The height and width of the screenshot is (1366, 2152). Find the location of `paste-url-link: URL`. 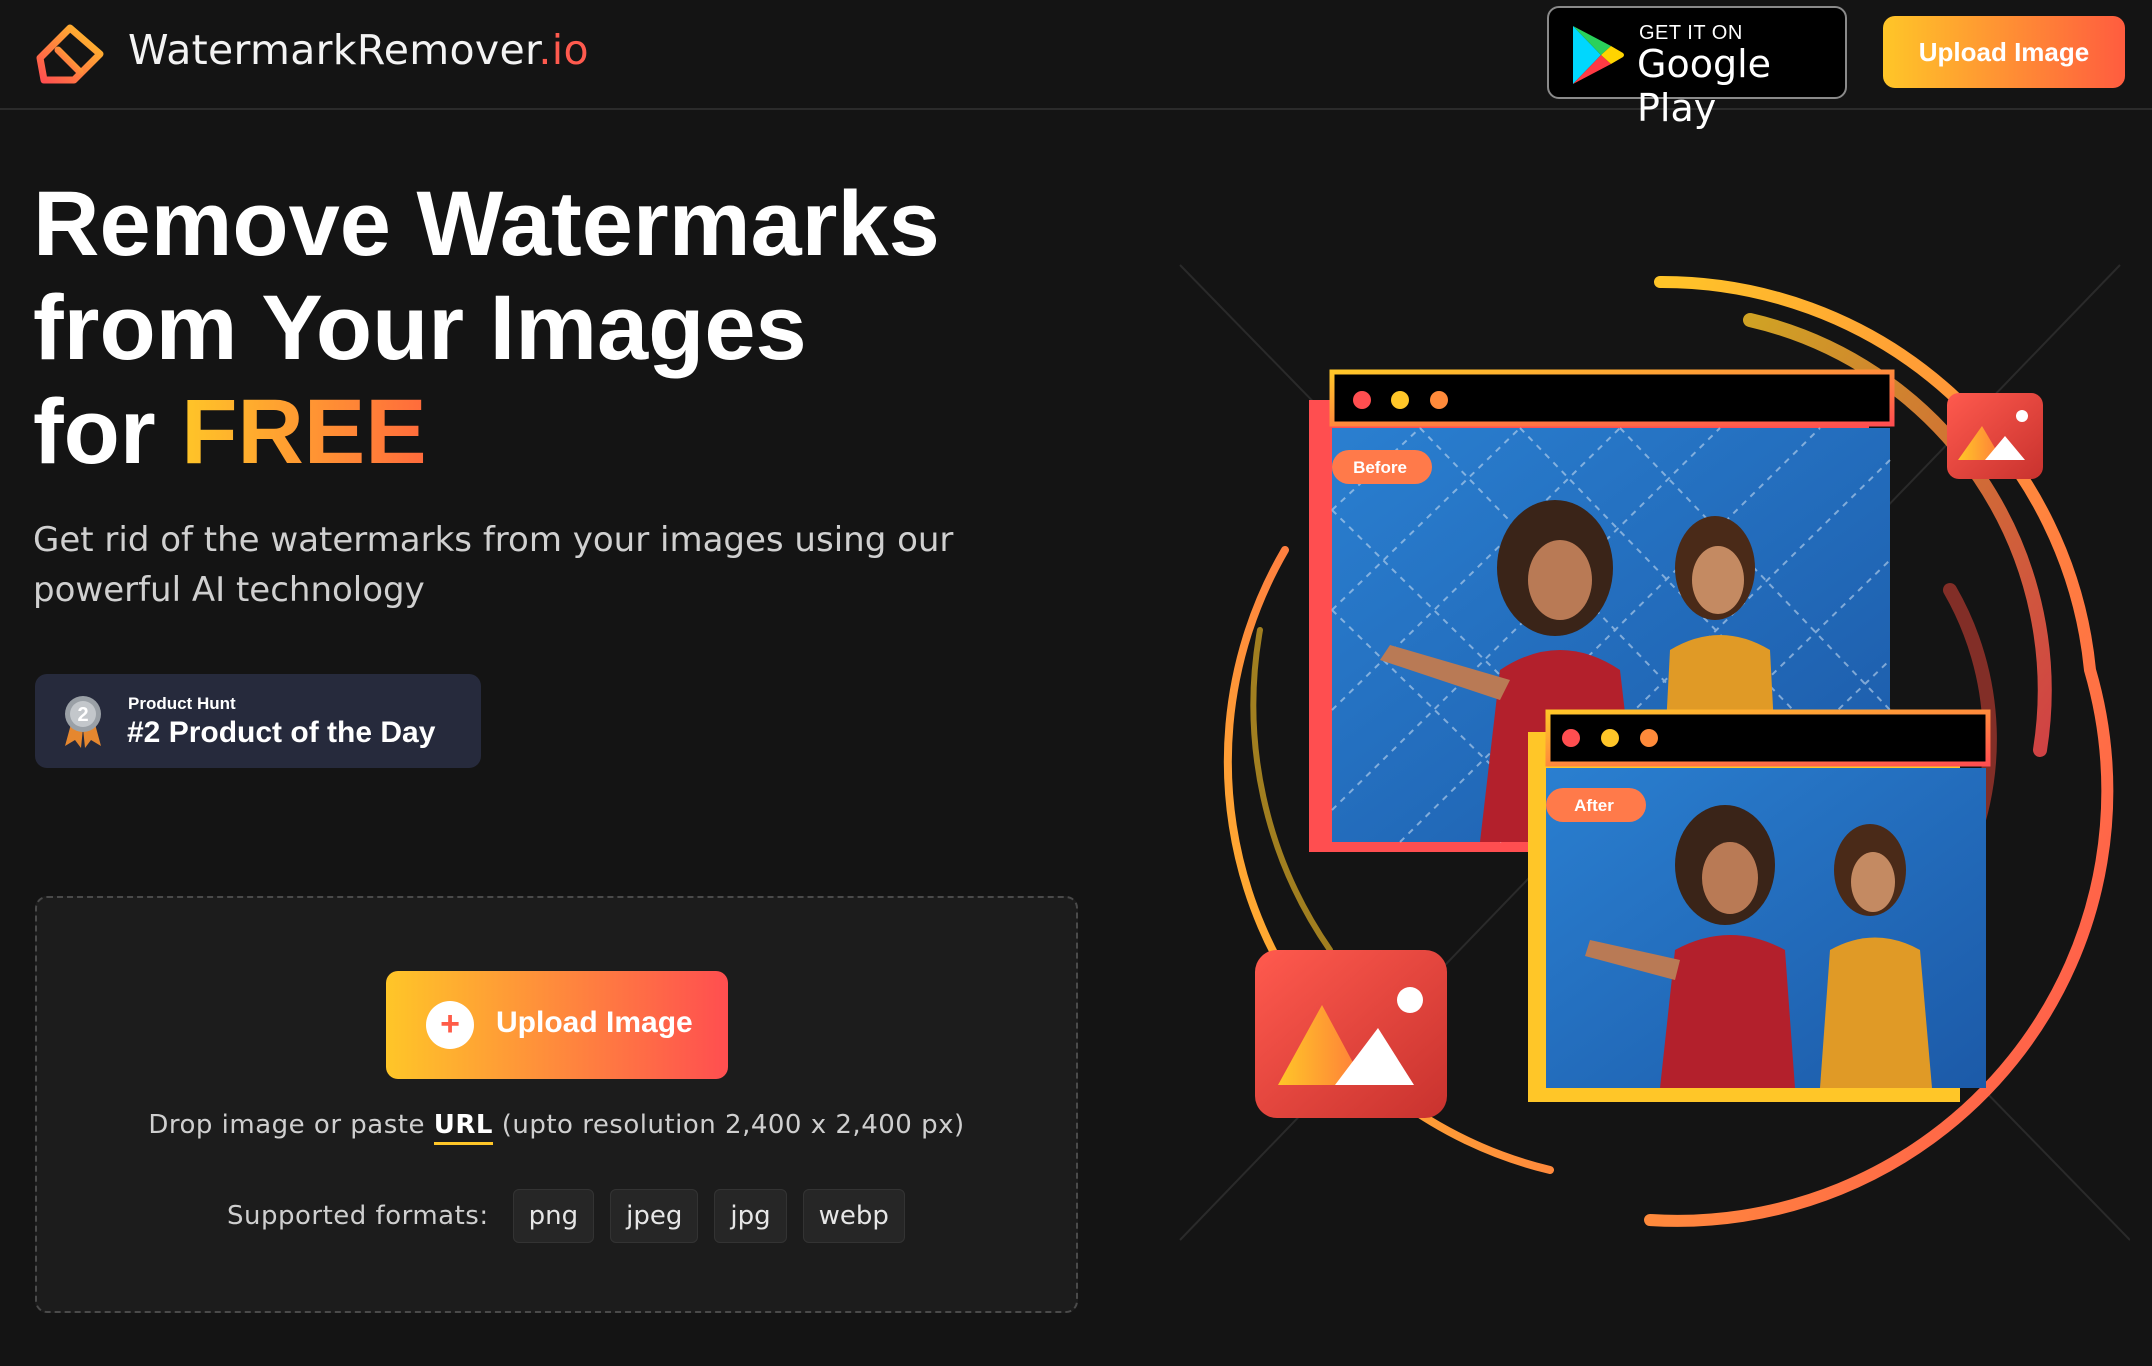

paste-url-link: URL is located at coordinates (463, 1127).